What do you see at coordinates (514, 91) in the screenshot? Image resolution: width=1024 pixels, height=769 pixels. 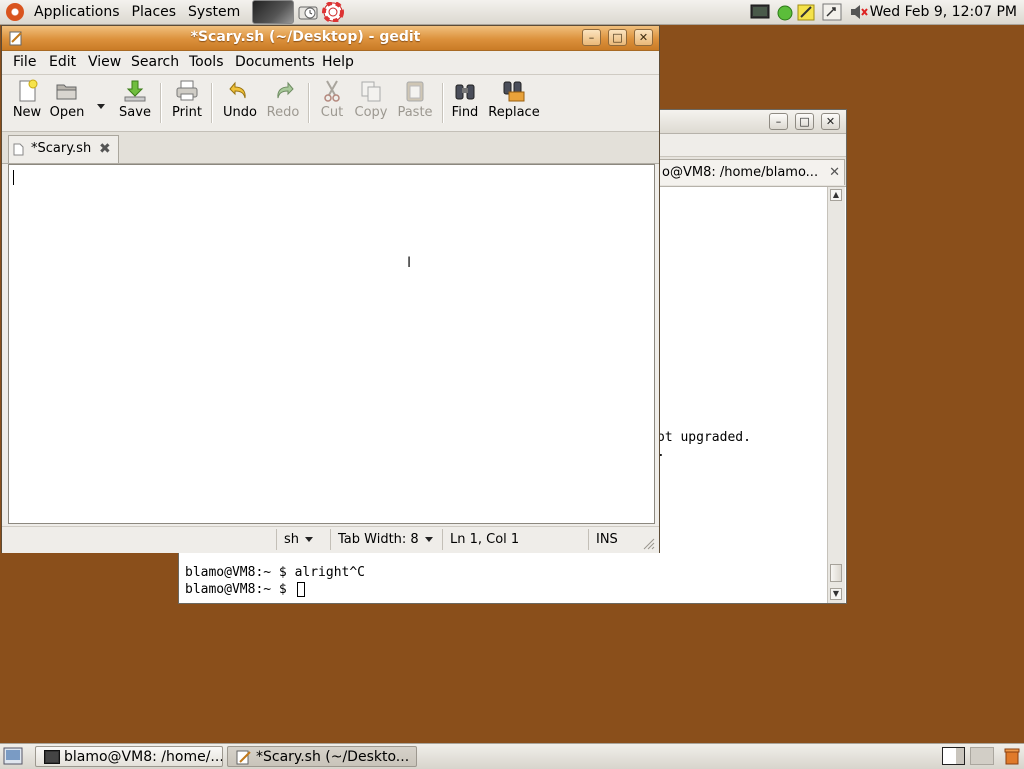 I see `find-replace-icon` at bounding box center [514, 91].